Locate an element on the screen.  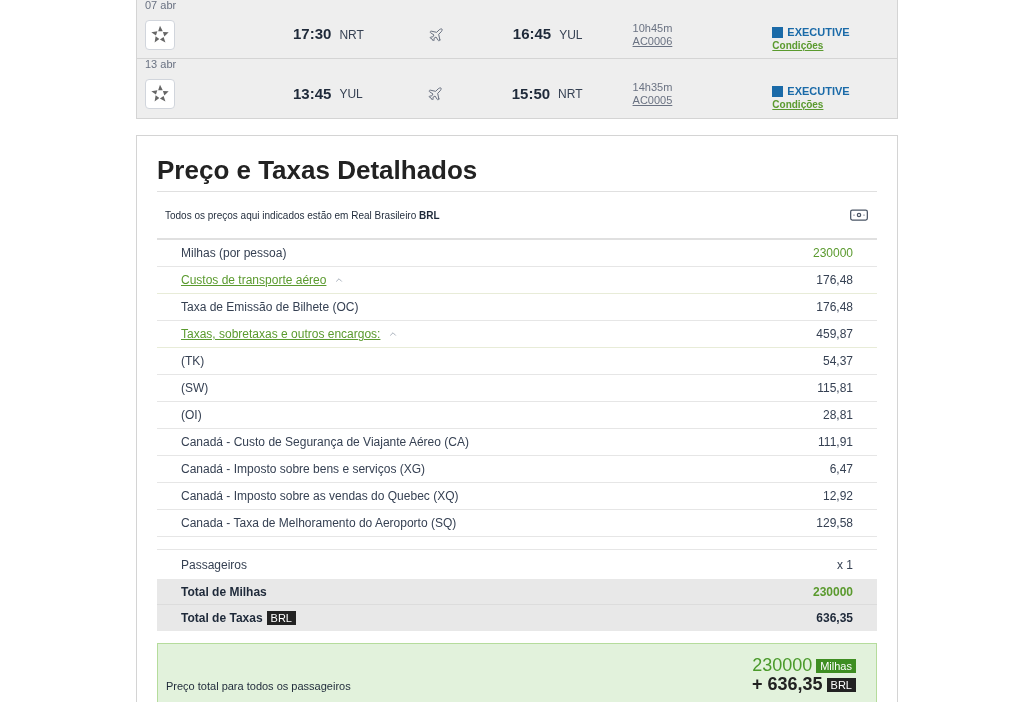
flight-duration: 10h45m is located at coordinates (652, 28).